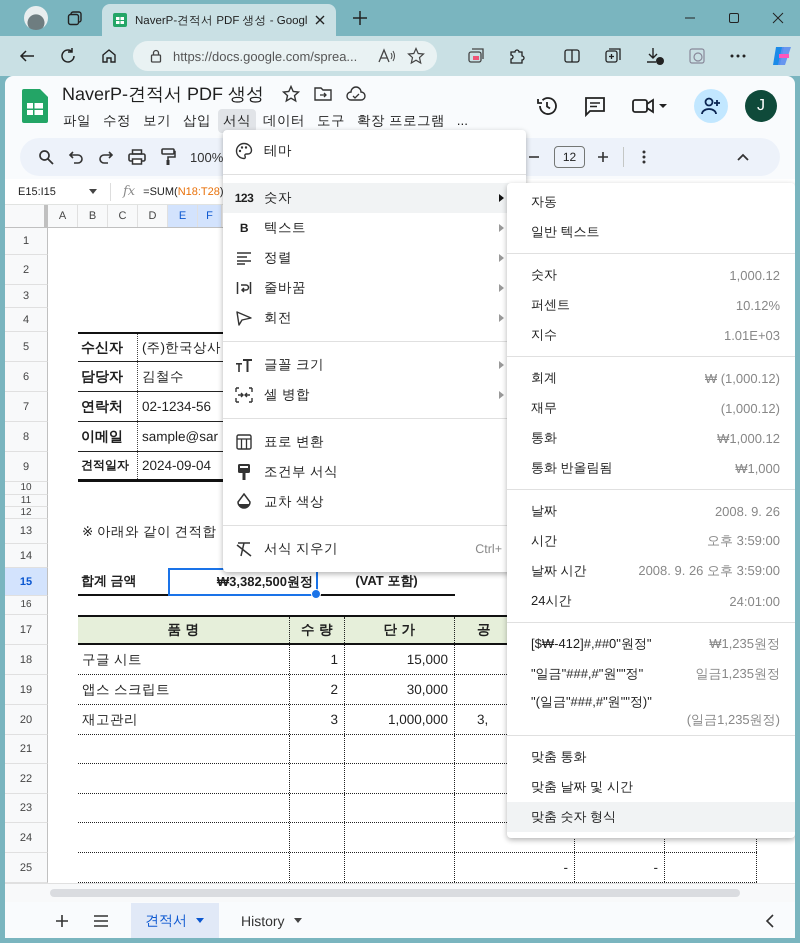  What do you see at coordinates (221, 21) in the screenshot?
I see `tab-title: NaverP-견적서 PDF 생성 - Googl` at bounding box center [221, 21].